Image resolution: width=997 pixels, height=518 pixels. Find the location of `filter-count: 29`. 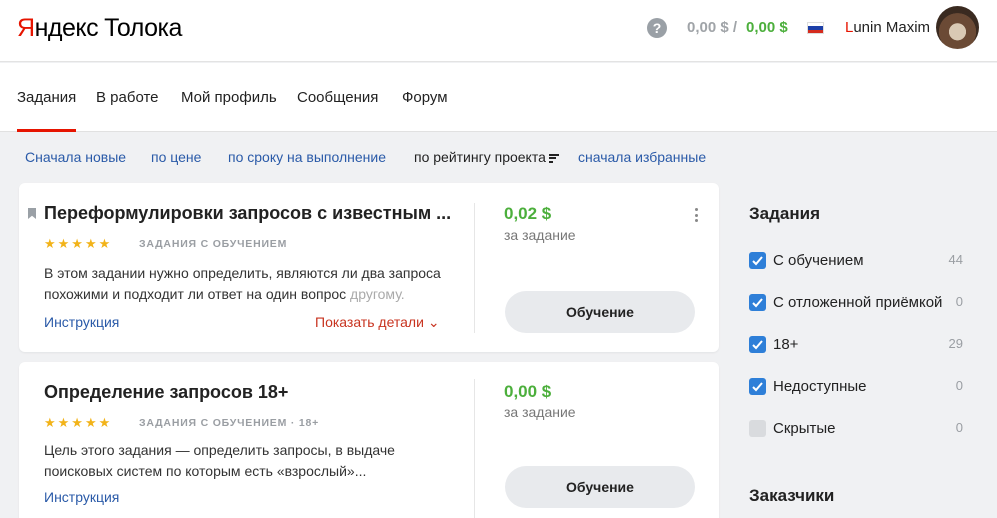

filter-count: 29 is located at coordinates (955, 343).